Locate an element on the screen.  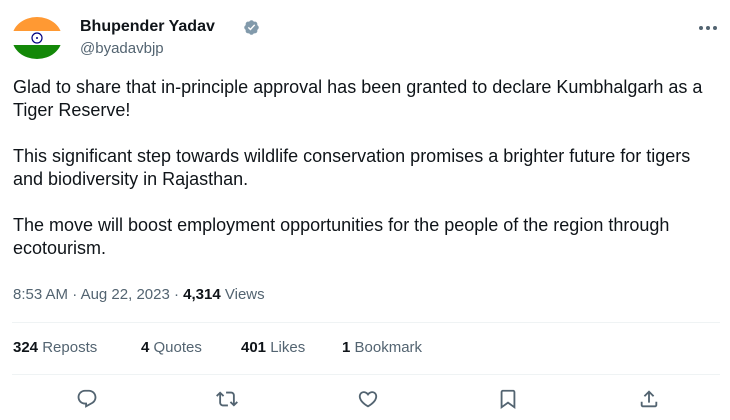
quotes-label: Quotes is located at coordinates (177, 347).